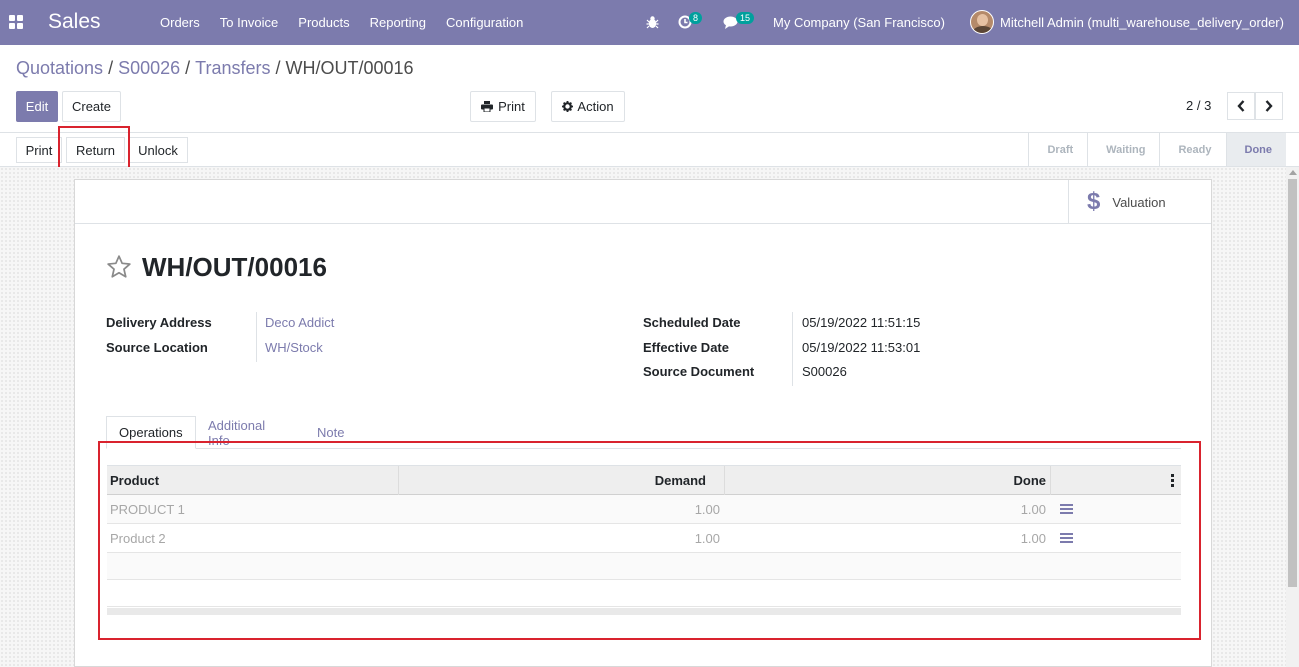  What do you see at coordinates (234, 267) in the screenshot?
I see `record-title: WH/OUT/00016` at bounding box center [234, 267].